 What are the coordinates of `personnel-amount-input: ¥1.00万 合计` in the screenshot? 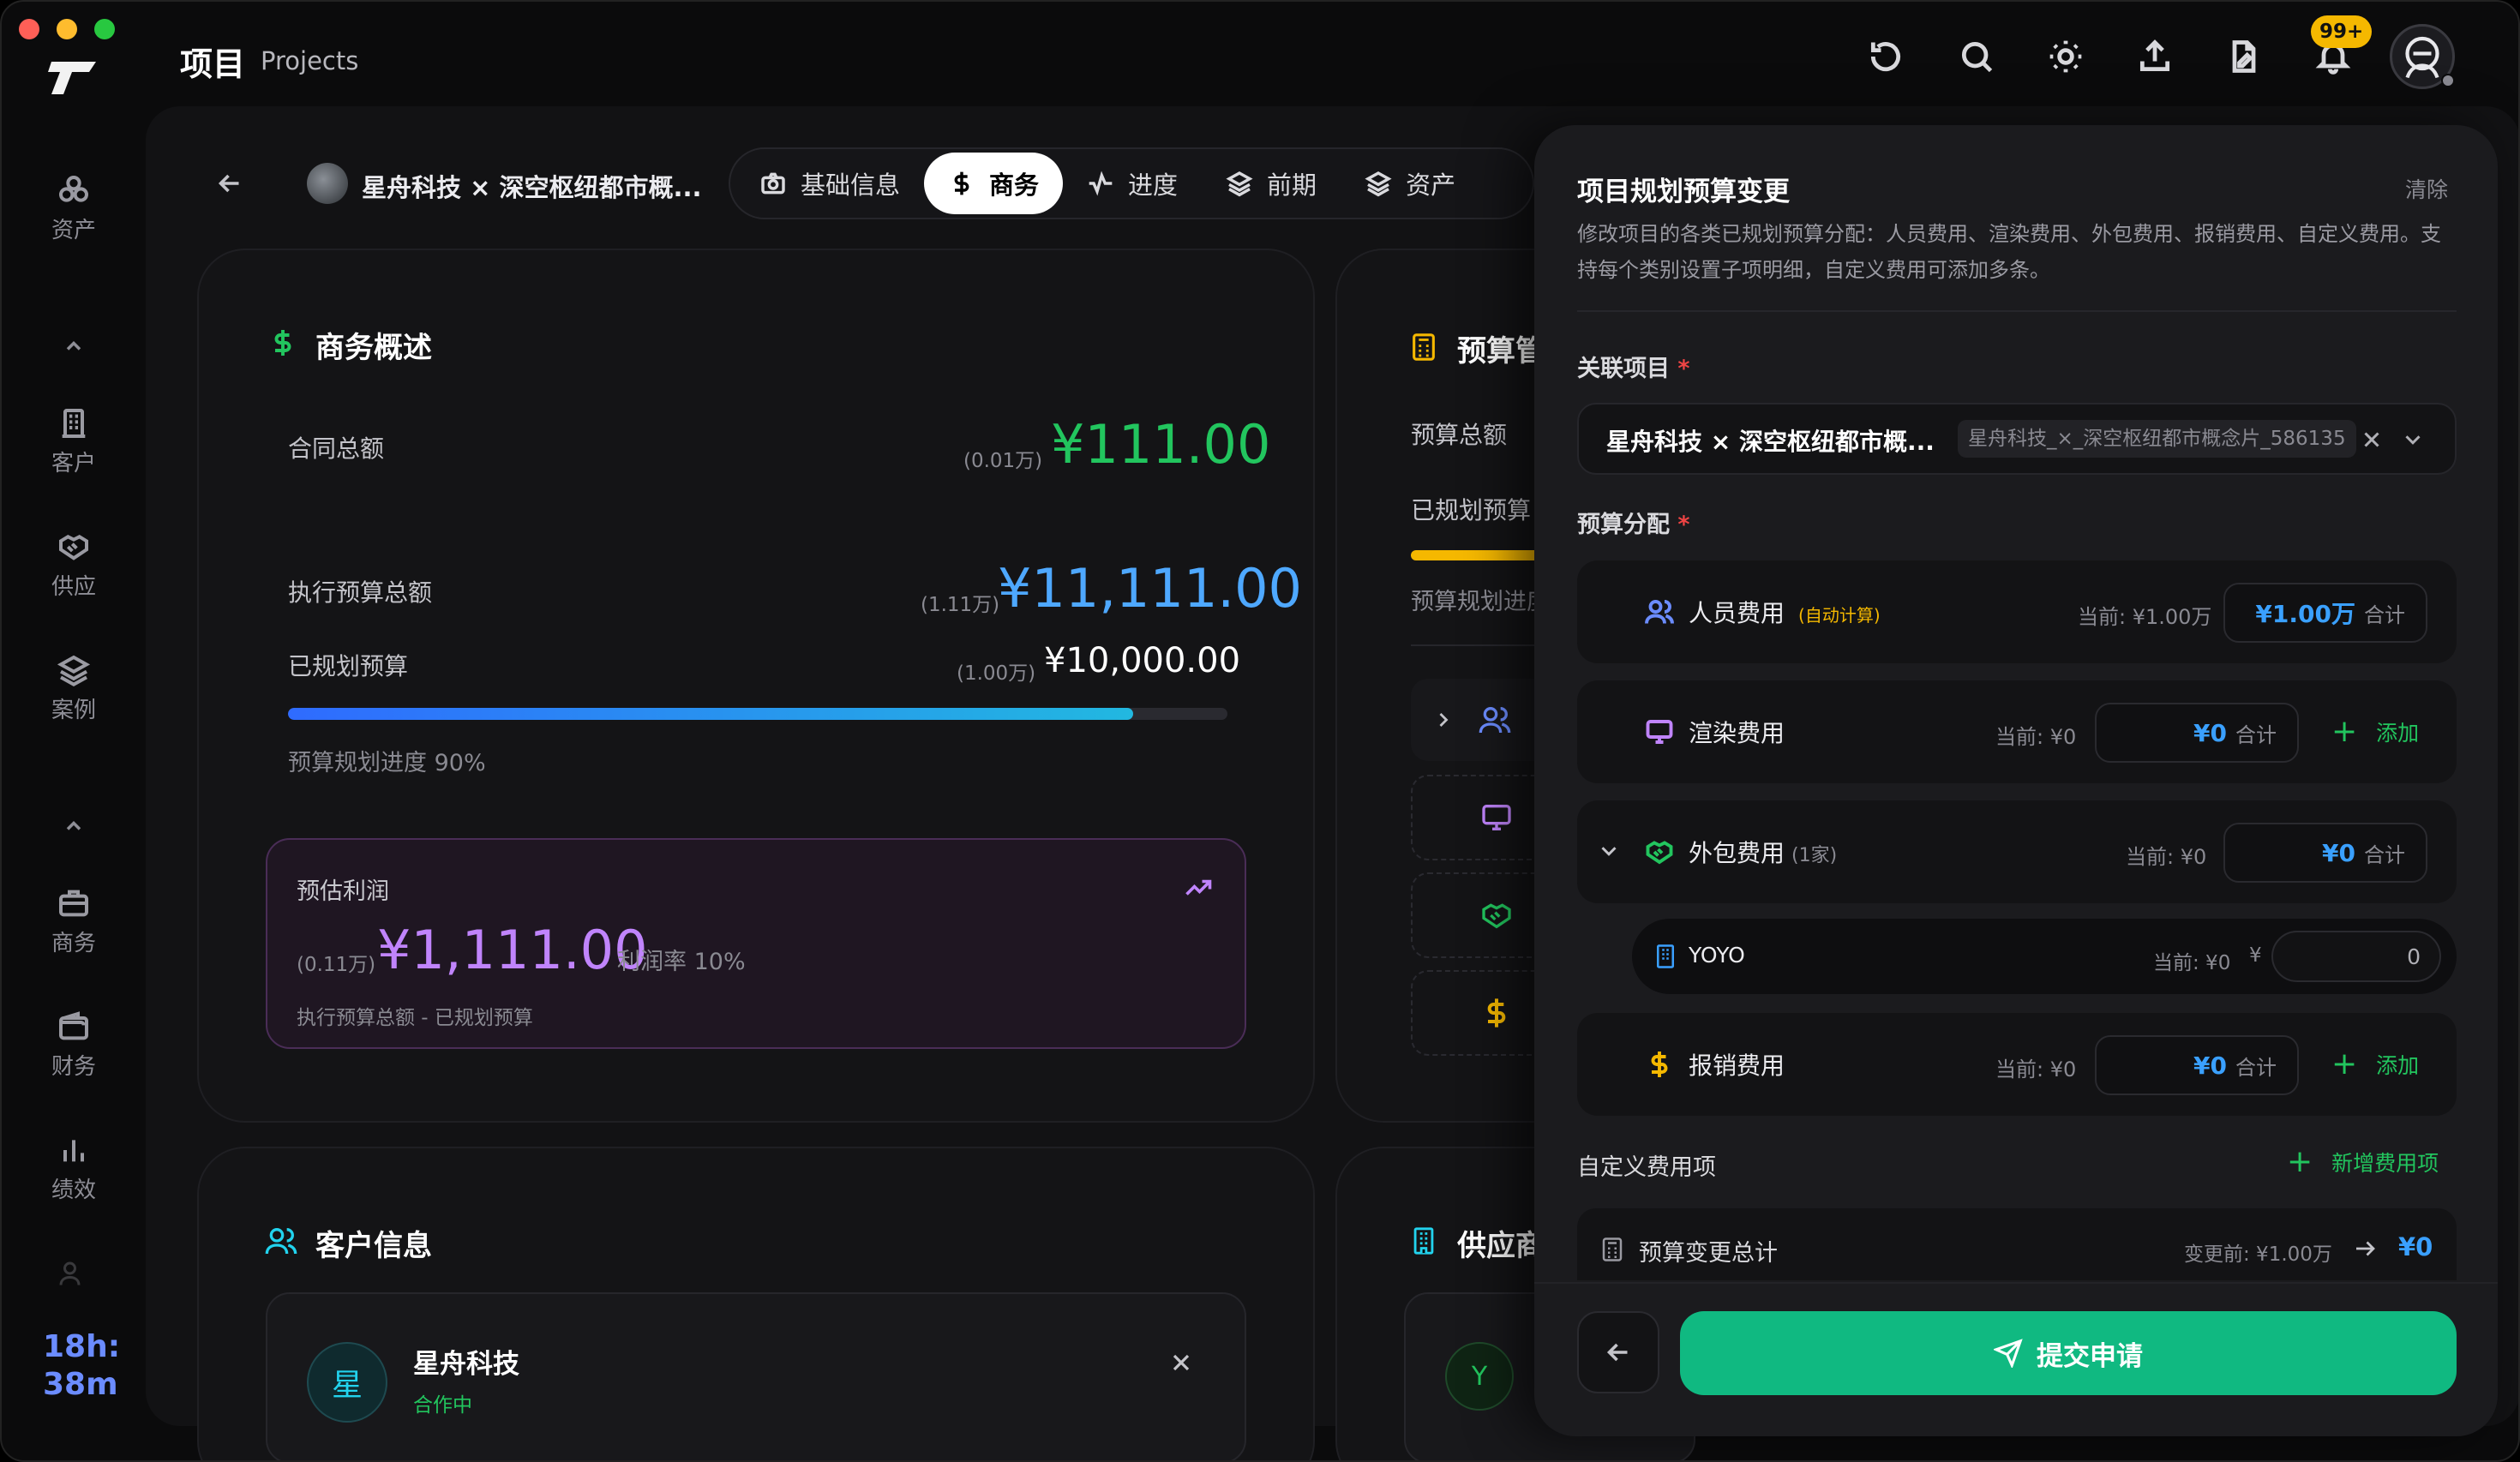 It's located at (2325, 613).